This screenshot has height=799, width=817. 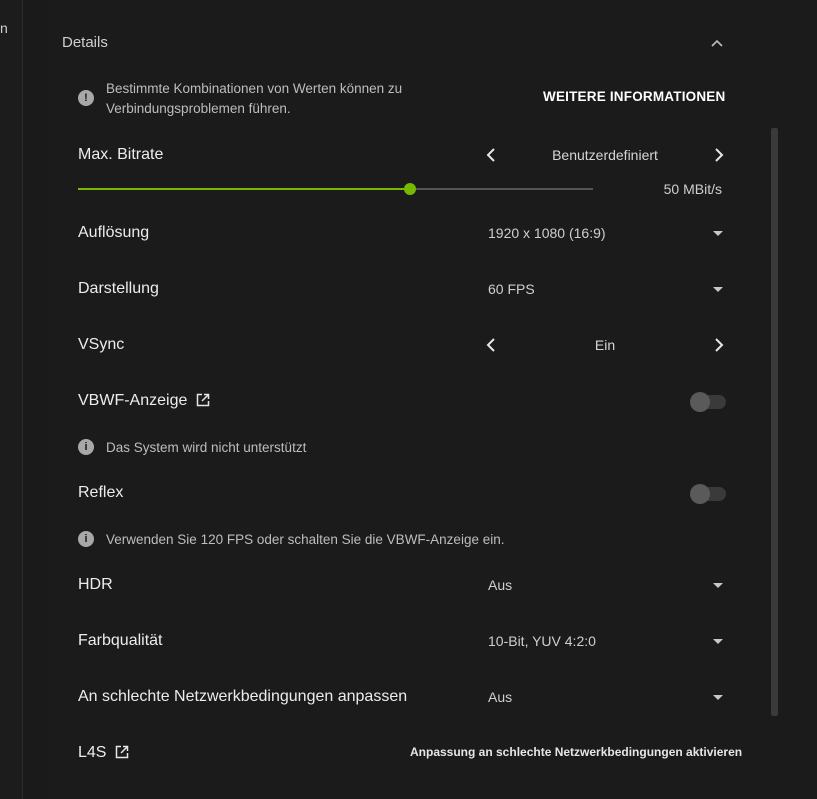 I want to click on display-dropdown: 60 FPS, so click(x=511, y=289).